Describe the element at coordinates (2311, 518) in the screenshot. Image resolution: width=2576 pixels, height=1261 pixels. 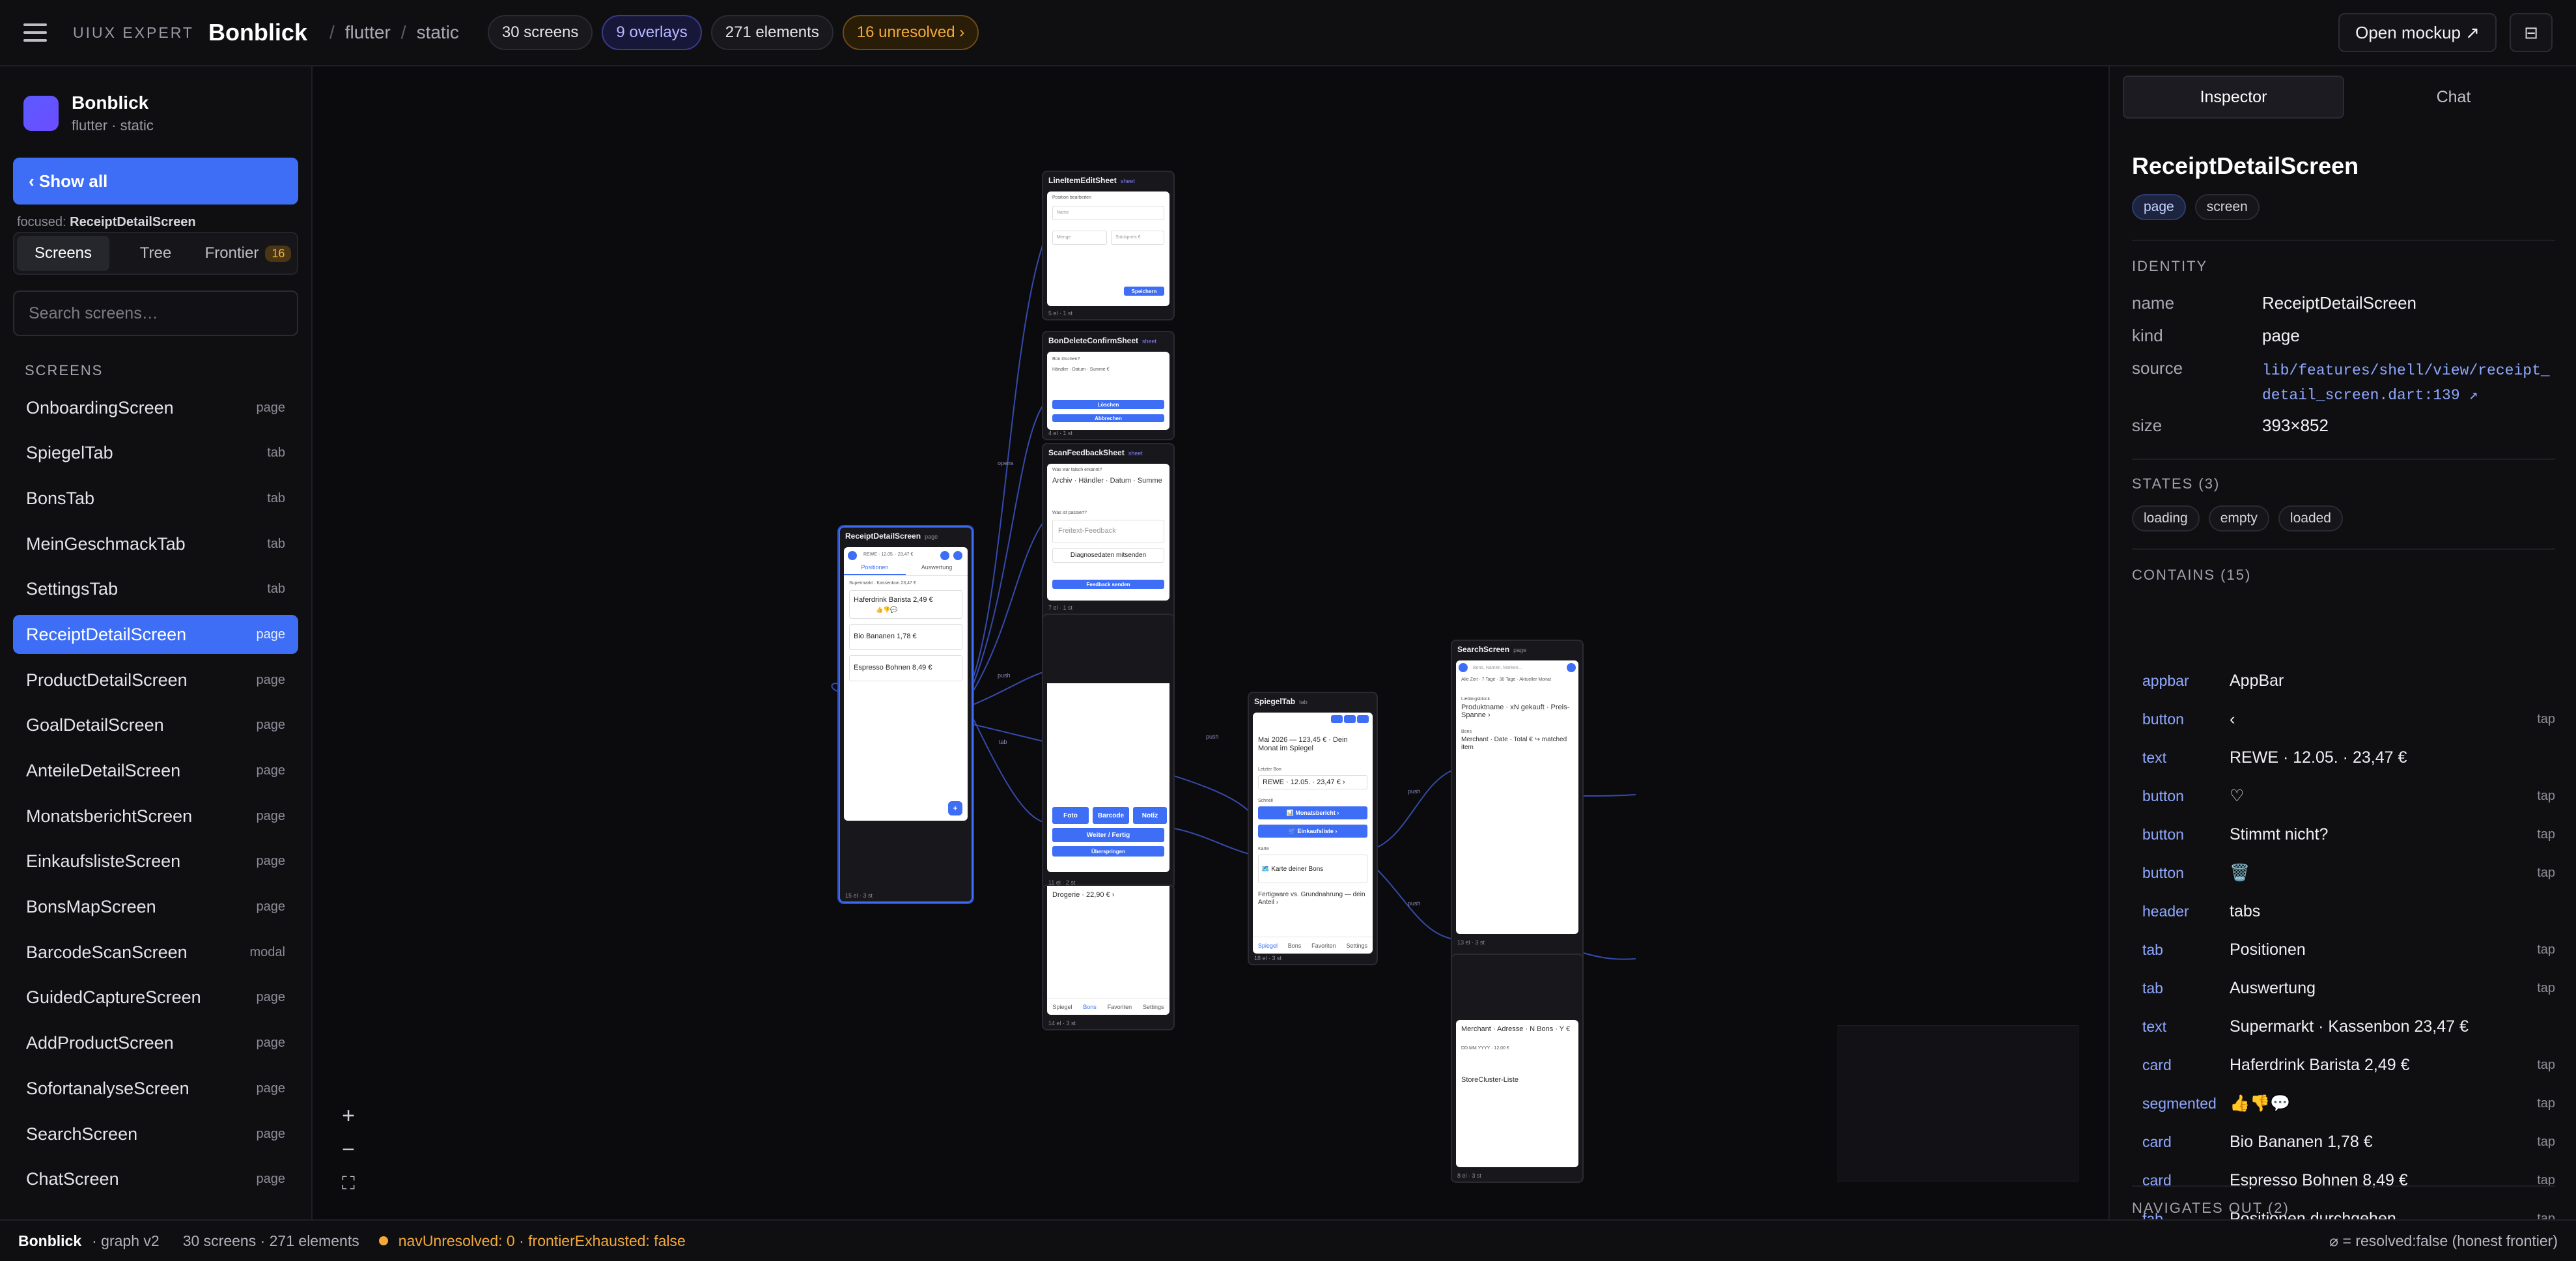
I see `state-chip-loaded: loaded` at that location.